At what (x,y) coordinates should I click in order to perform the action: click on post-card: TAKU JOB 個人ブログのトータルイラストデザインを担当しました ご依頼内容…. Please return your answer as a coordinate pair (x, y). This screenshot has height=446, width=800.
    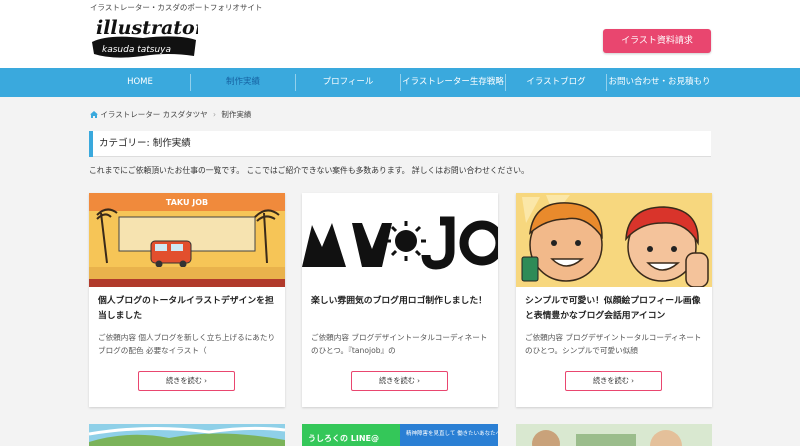
    Looking at the image, I should click on (187, 300).